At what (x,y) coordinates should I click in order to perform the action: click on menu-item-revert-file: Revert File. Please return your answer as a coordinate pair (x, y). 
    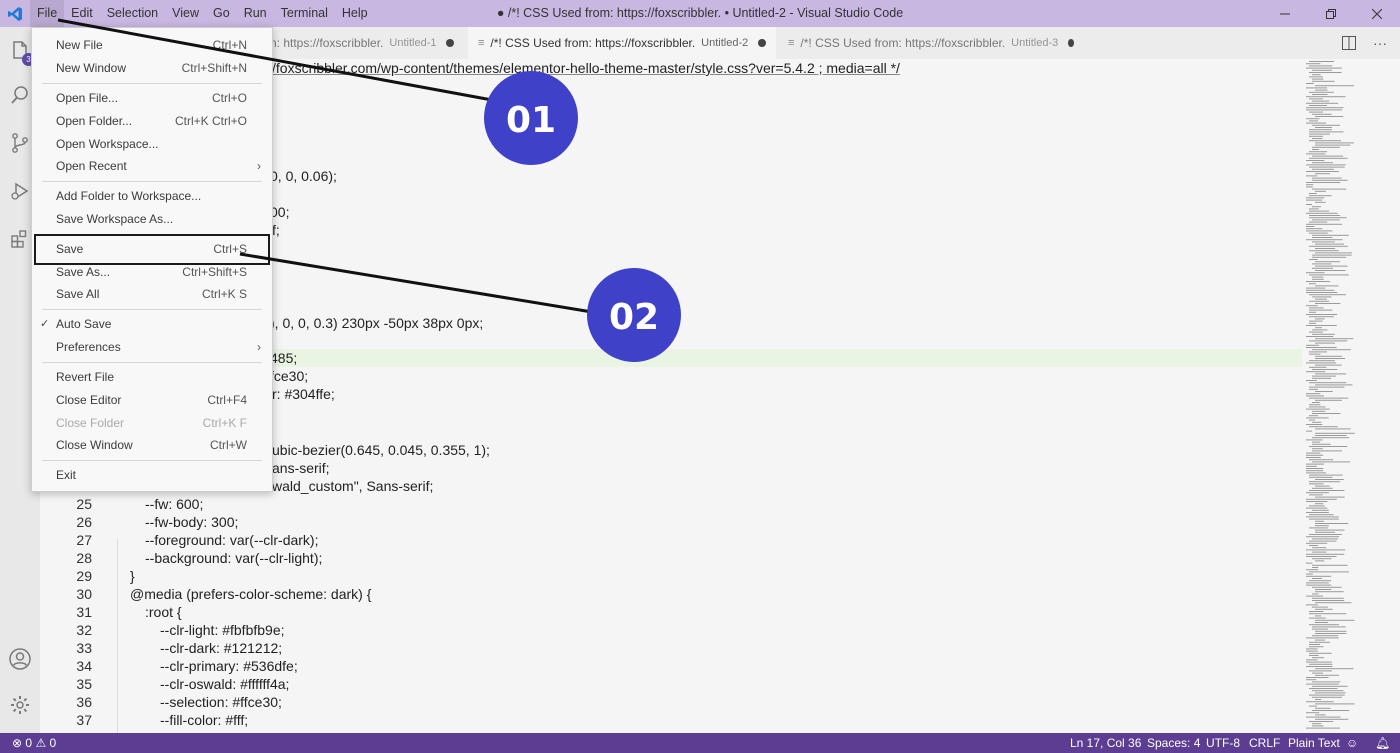
    Looking at the image, I should click on (152, 377).